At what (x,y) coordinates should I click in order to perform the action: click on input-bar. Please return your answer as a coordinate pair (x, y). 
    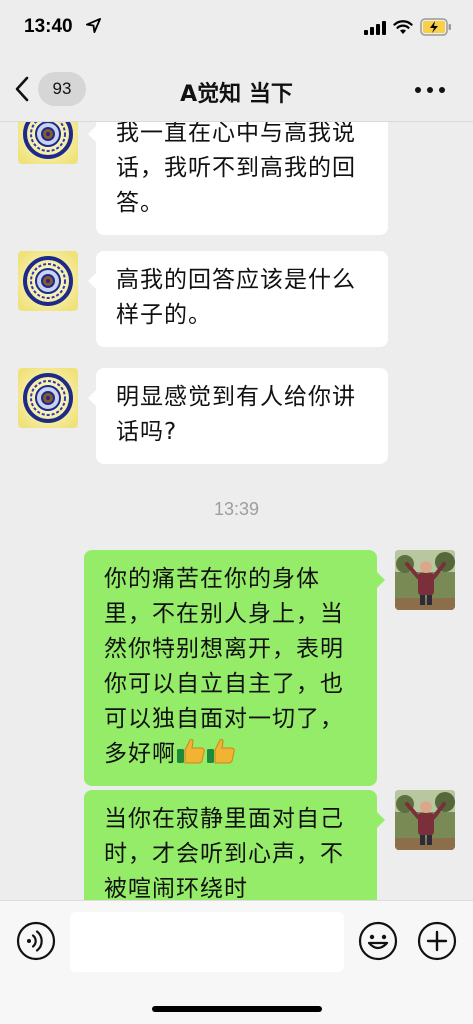
    Looking at the image, I should click on (236, 962).